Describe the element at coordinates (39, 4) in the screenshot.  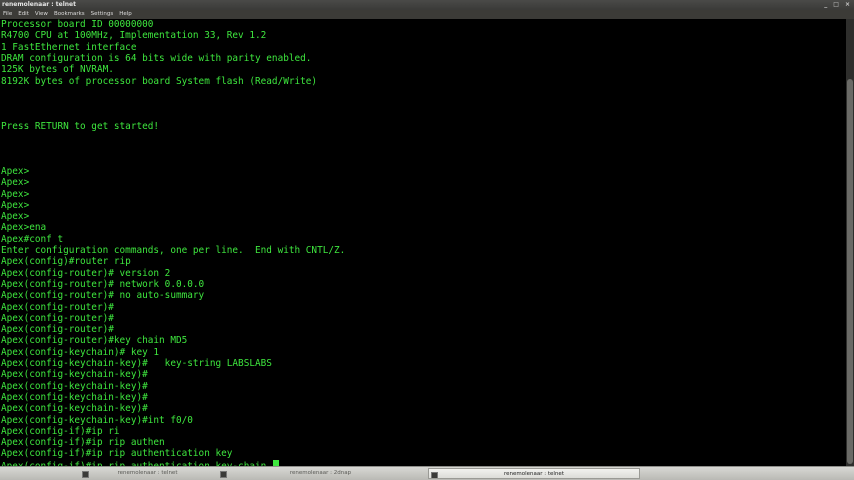
I see `window-title: renemolenaar : telnet` at that location.